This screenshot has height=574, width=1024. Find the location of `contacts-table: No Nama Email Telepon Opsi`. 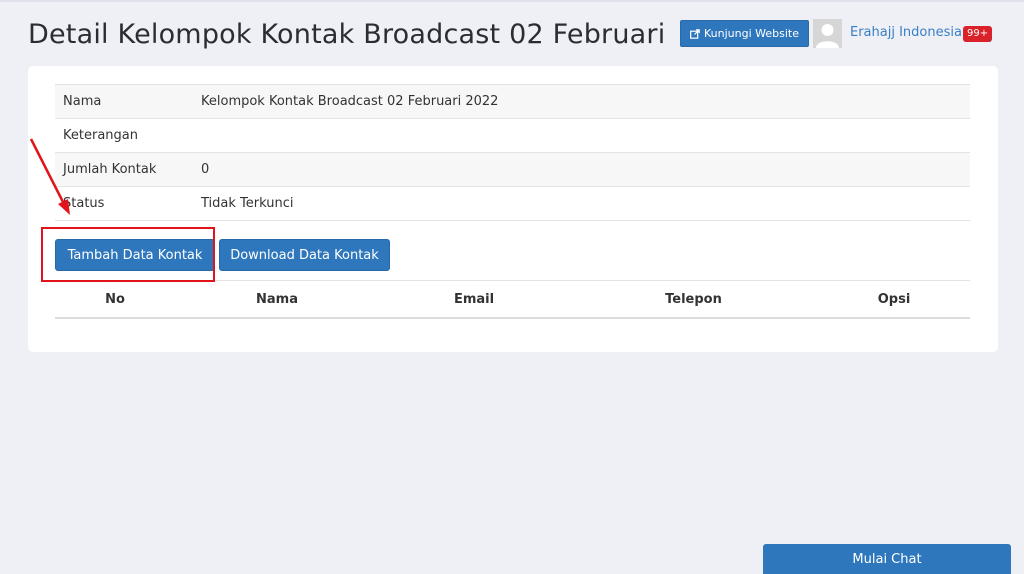

contacts-table: No Nama Email Telepon Opsi is located at coordinates (512, 299).